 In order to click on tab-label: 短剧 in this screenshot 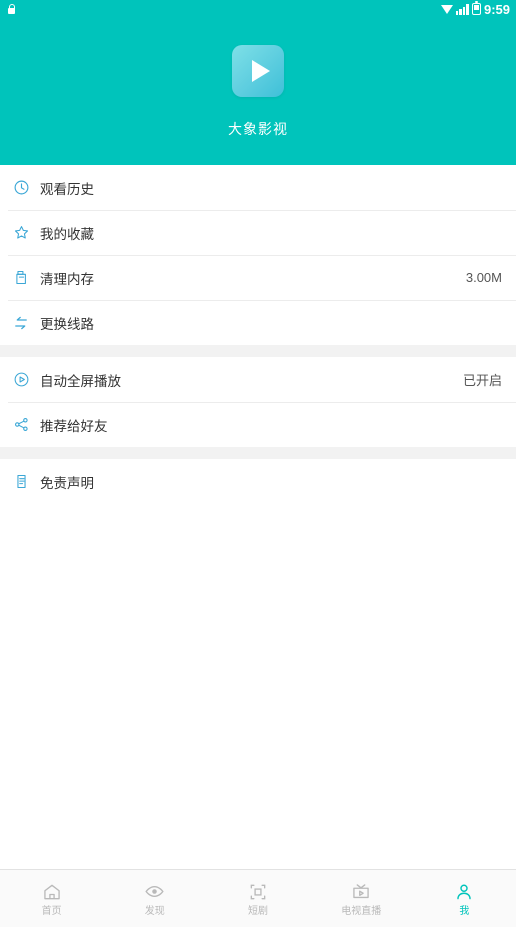, I will do `click(258, 911)`.